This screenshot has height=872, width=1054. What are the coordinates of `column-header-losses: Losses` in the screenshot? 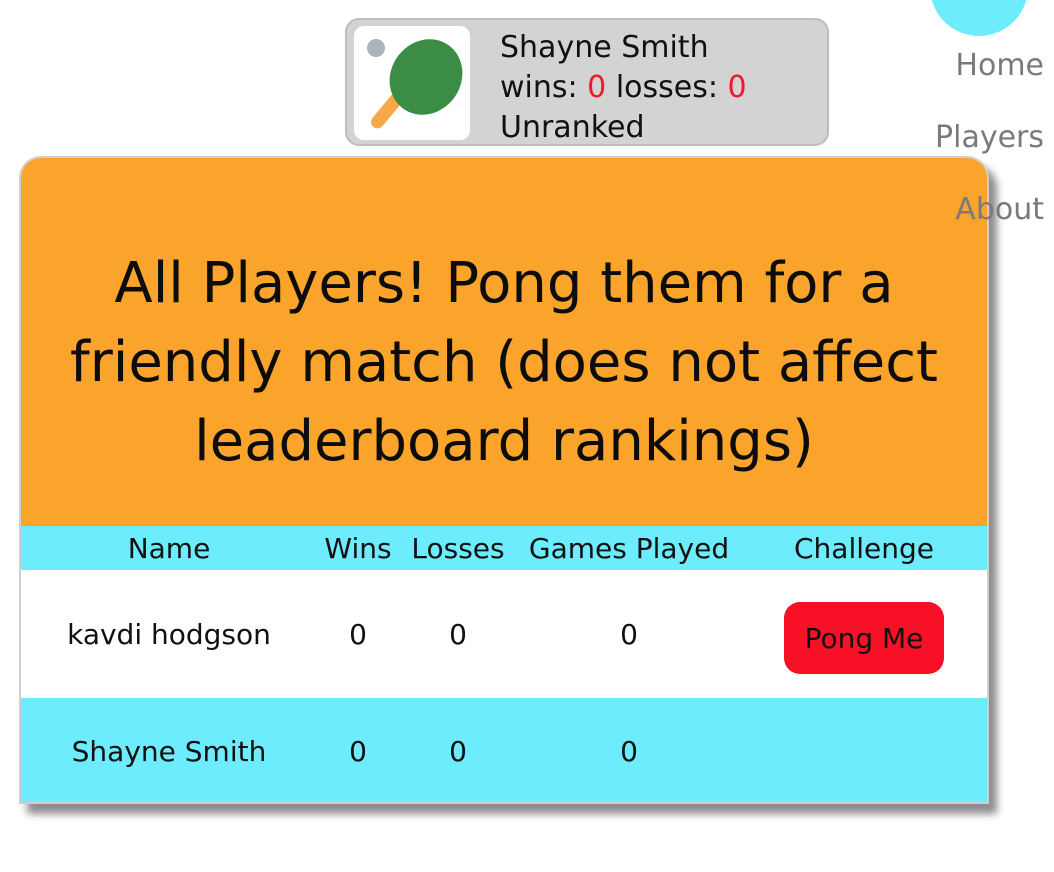 It's located at (458, 548).